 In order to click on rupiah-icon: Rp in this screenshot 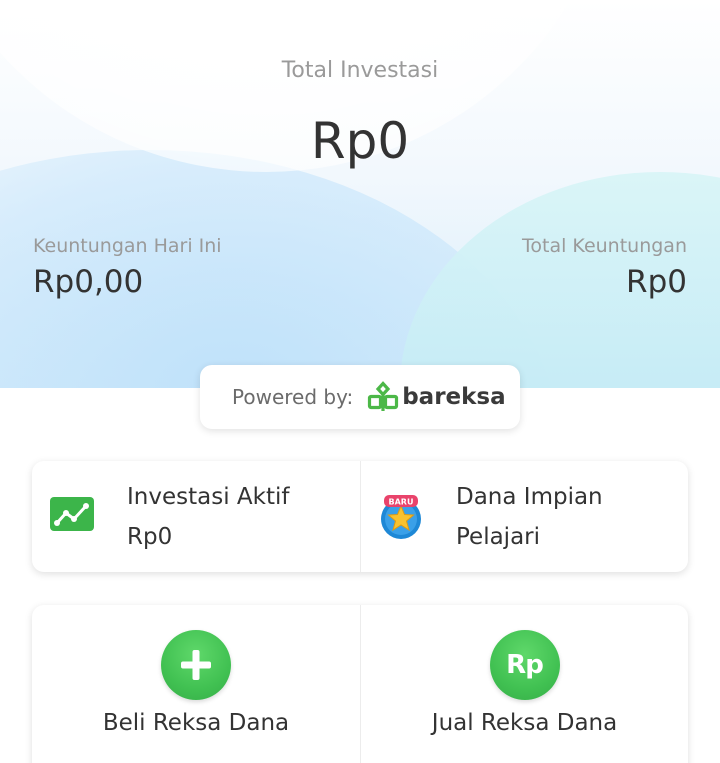, I will do `click(524, 665)`.